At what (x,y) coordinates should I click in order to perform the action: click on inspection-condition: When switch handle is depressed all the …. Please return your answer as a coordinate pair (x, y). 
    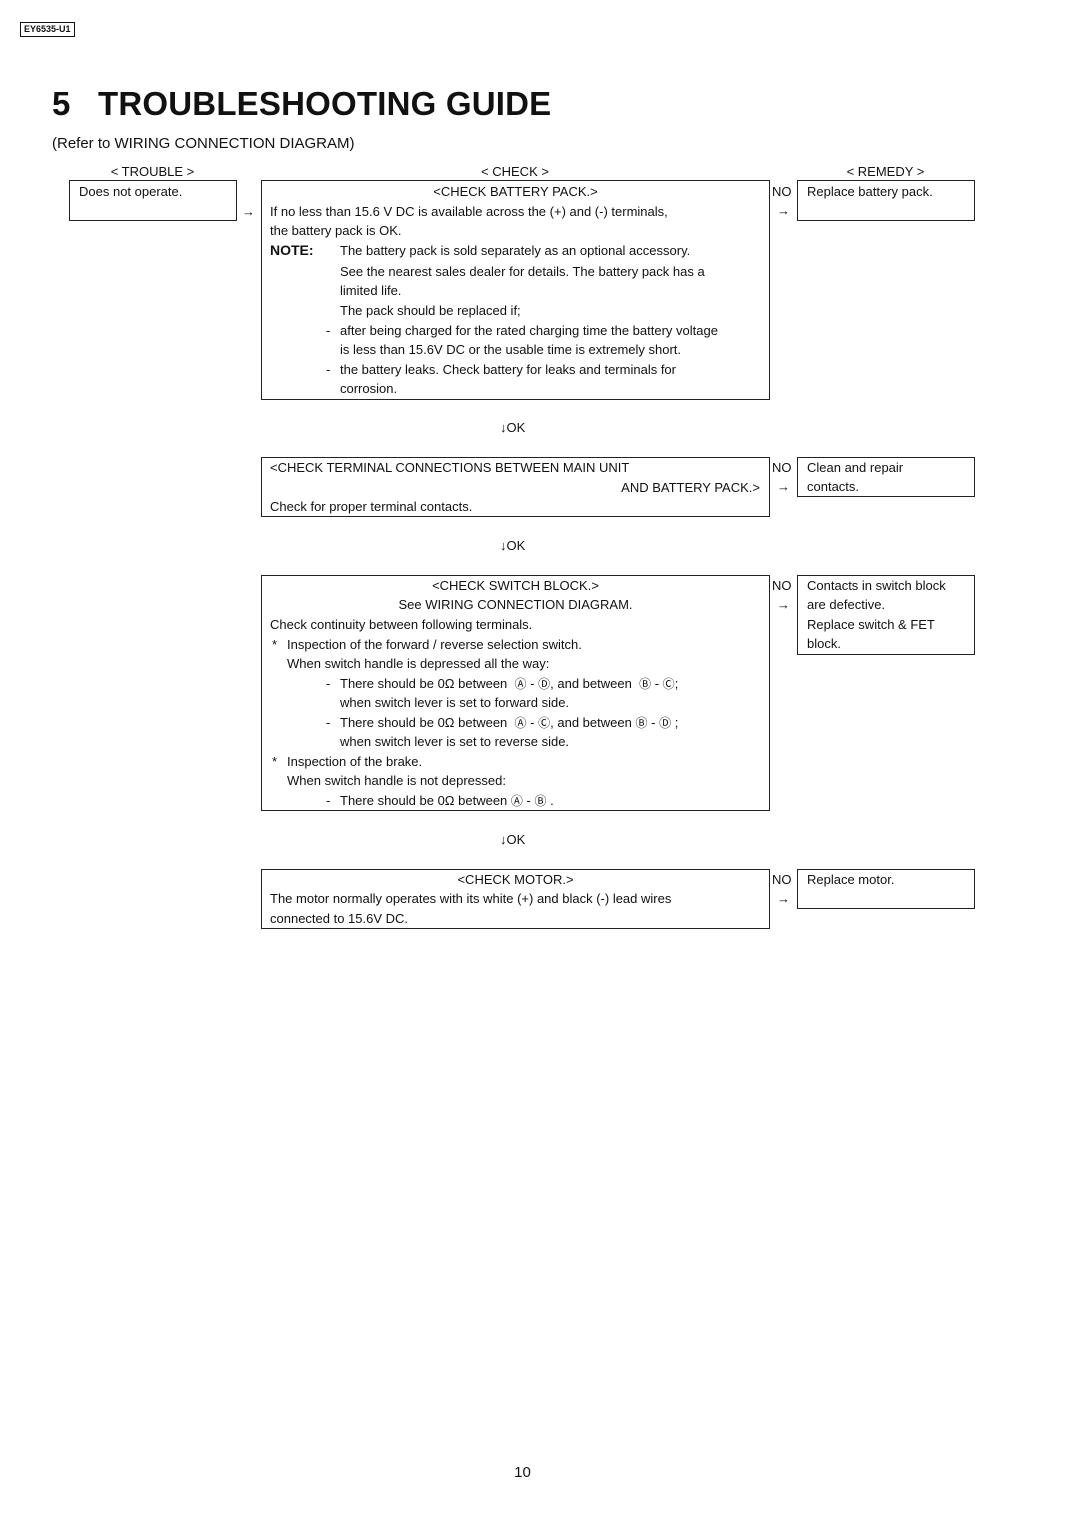
    Looking at the image, I should click on (418, 663).